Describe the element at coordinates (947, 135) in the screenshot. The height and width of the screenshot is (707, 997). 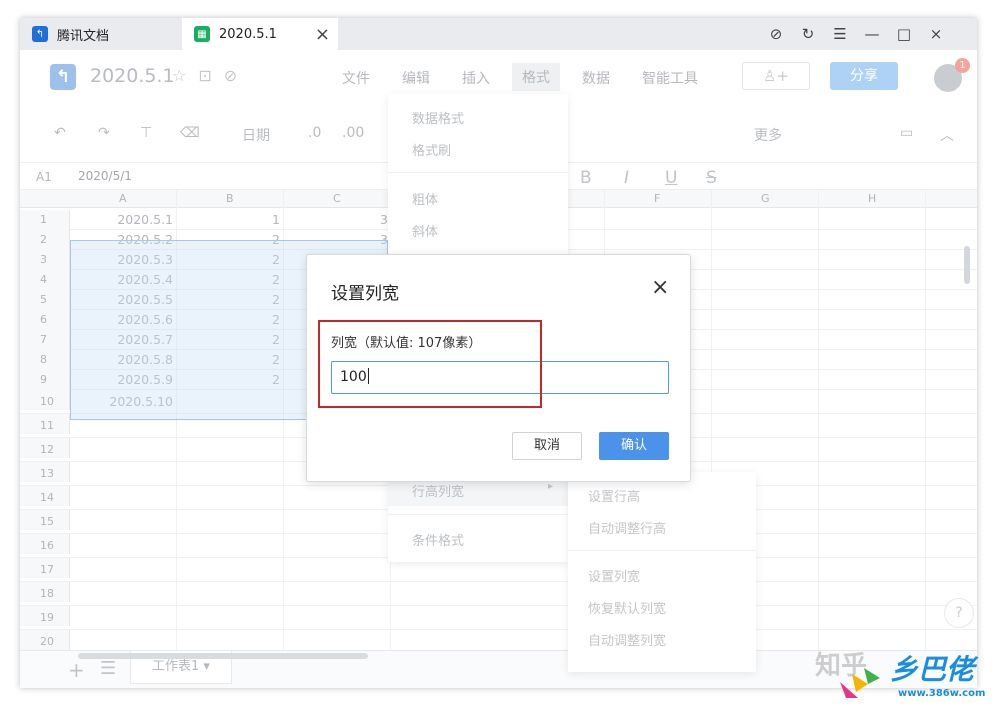
I see `collapse-toolbar-icon: ︿` at that location.